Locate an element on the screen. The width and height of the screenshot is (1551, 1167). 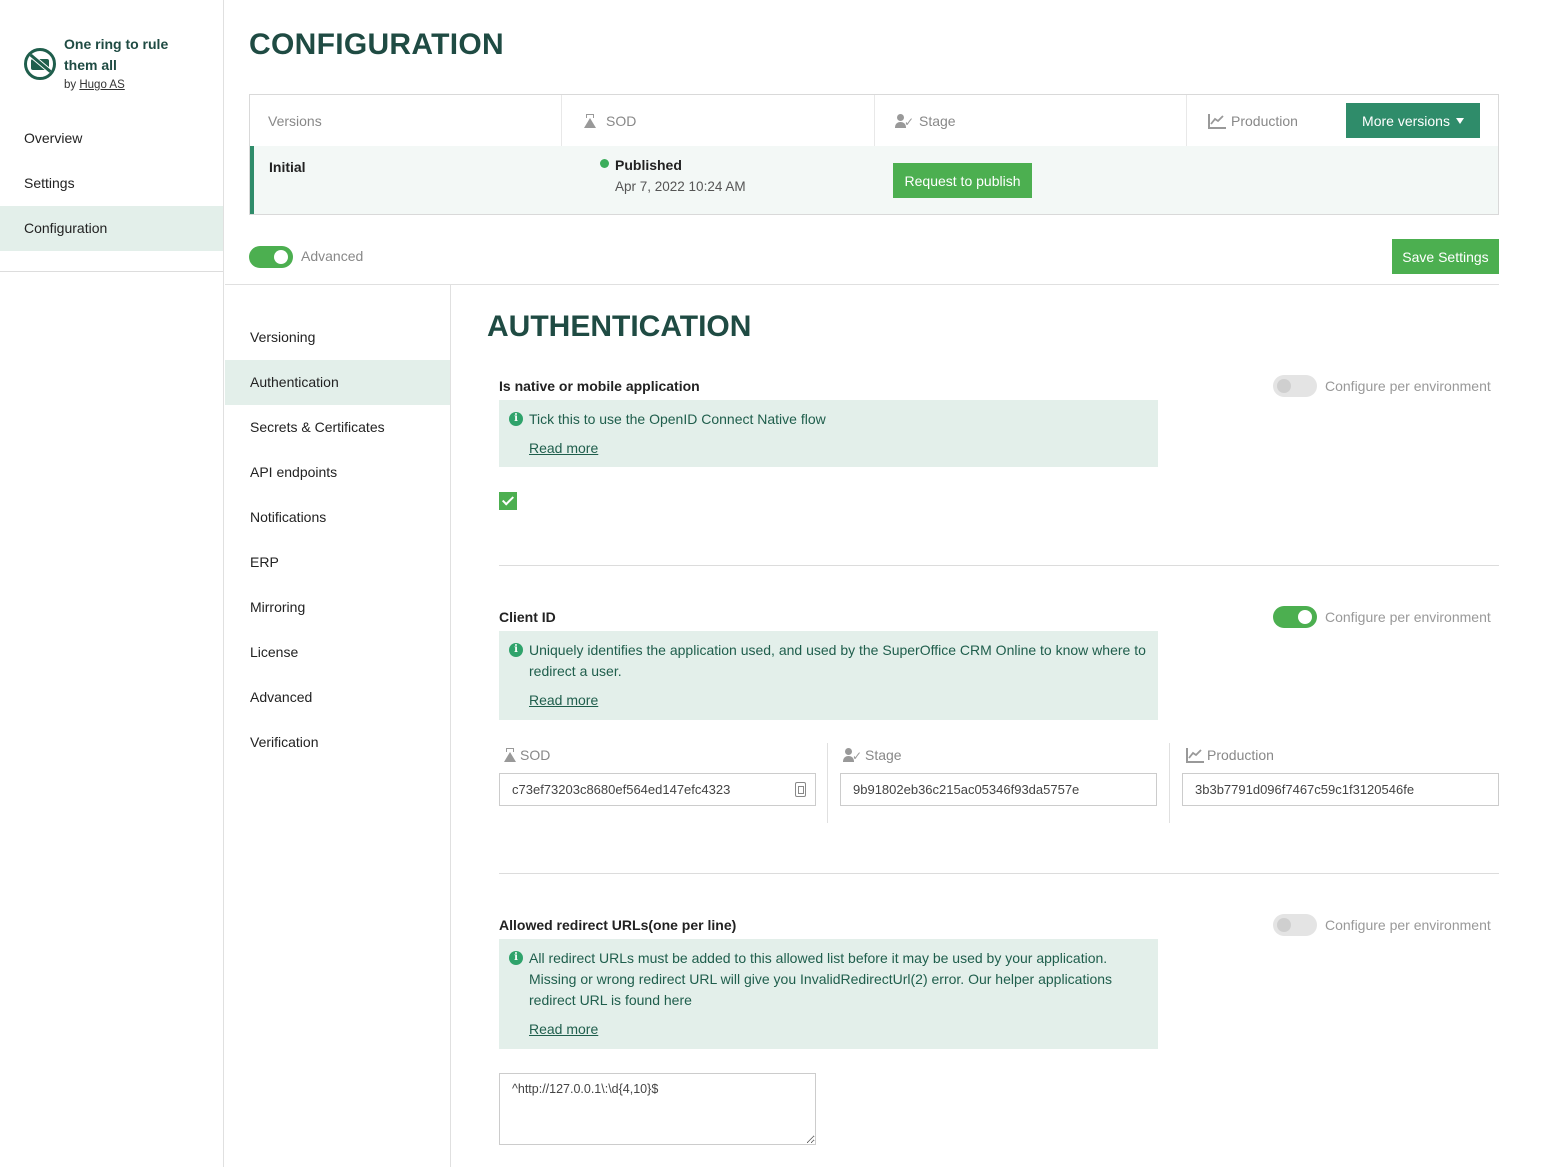
native-read-more-link: Read more is located at coordinates (837, 448).